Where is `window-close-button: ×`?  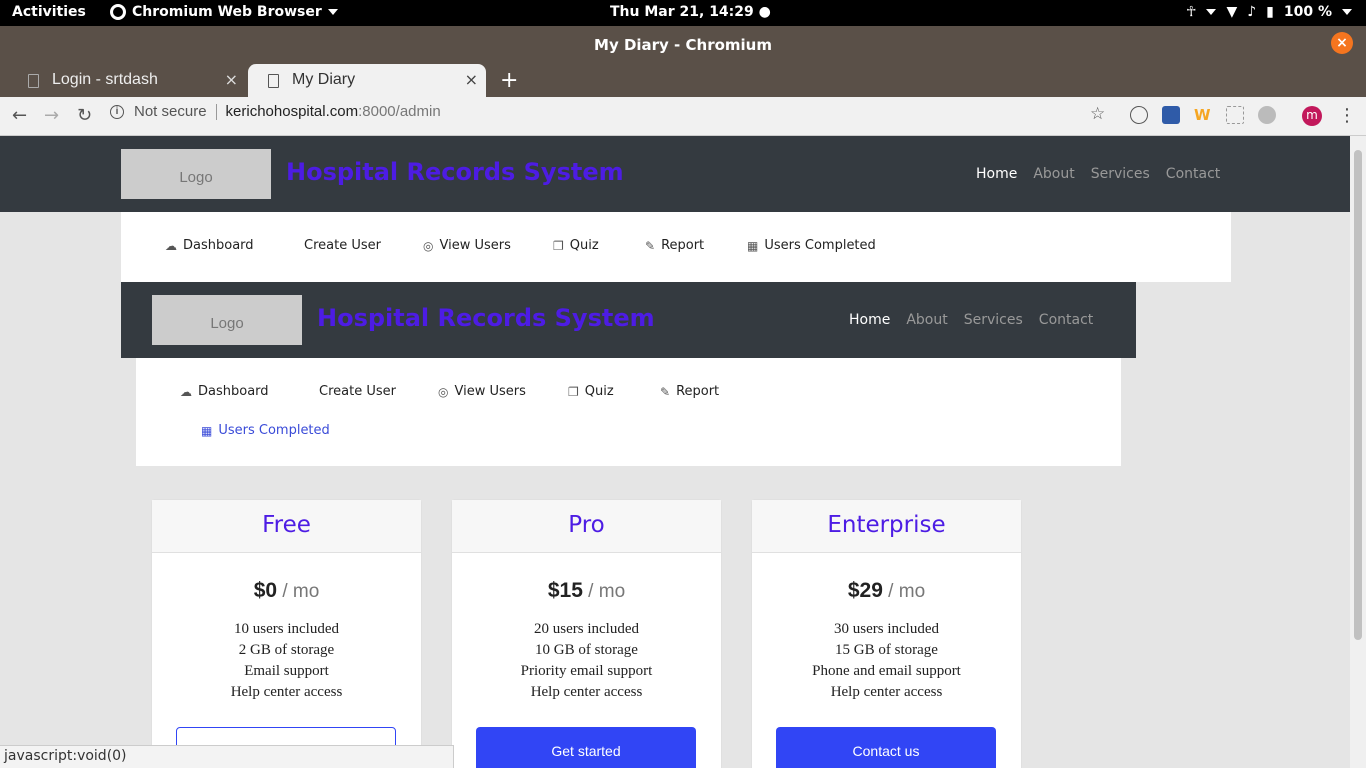
window-close-button: × is located at coordinates (1342, 43).